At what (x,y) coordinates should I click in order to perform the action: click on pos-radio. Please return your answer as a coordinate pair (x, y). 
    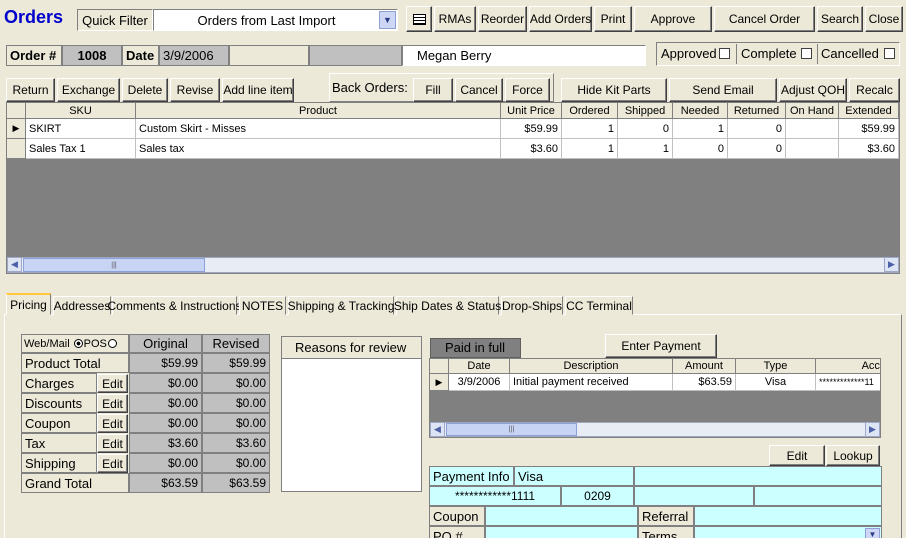
    Looking at the image, I should click on (112, 343).